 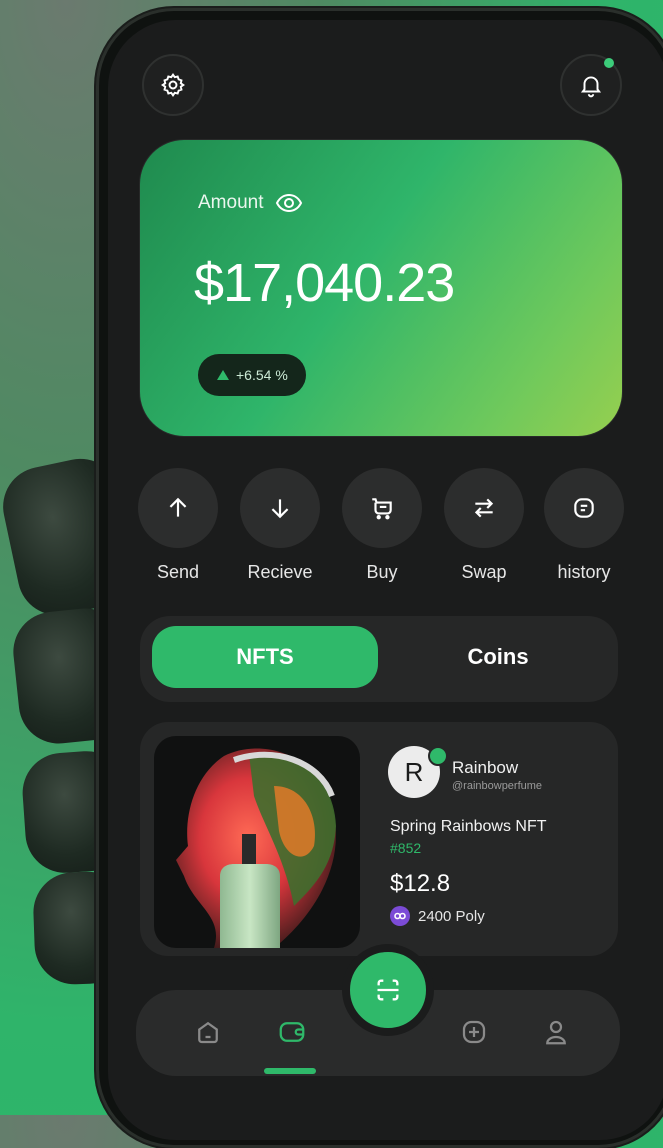 I want to click on profile-icon, so click(x=556, y=1032).